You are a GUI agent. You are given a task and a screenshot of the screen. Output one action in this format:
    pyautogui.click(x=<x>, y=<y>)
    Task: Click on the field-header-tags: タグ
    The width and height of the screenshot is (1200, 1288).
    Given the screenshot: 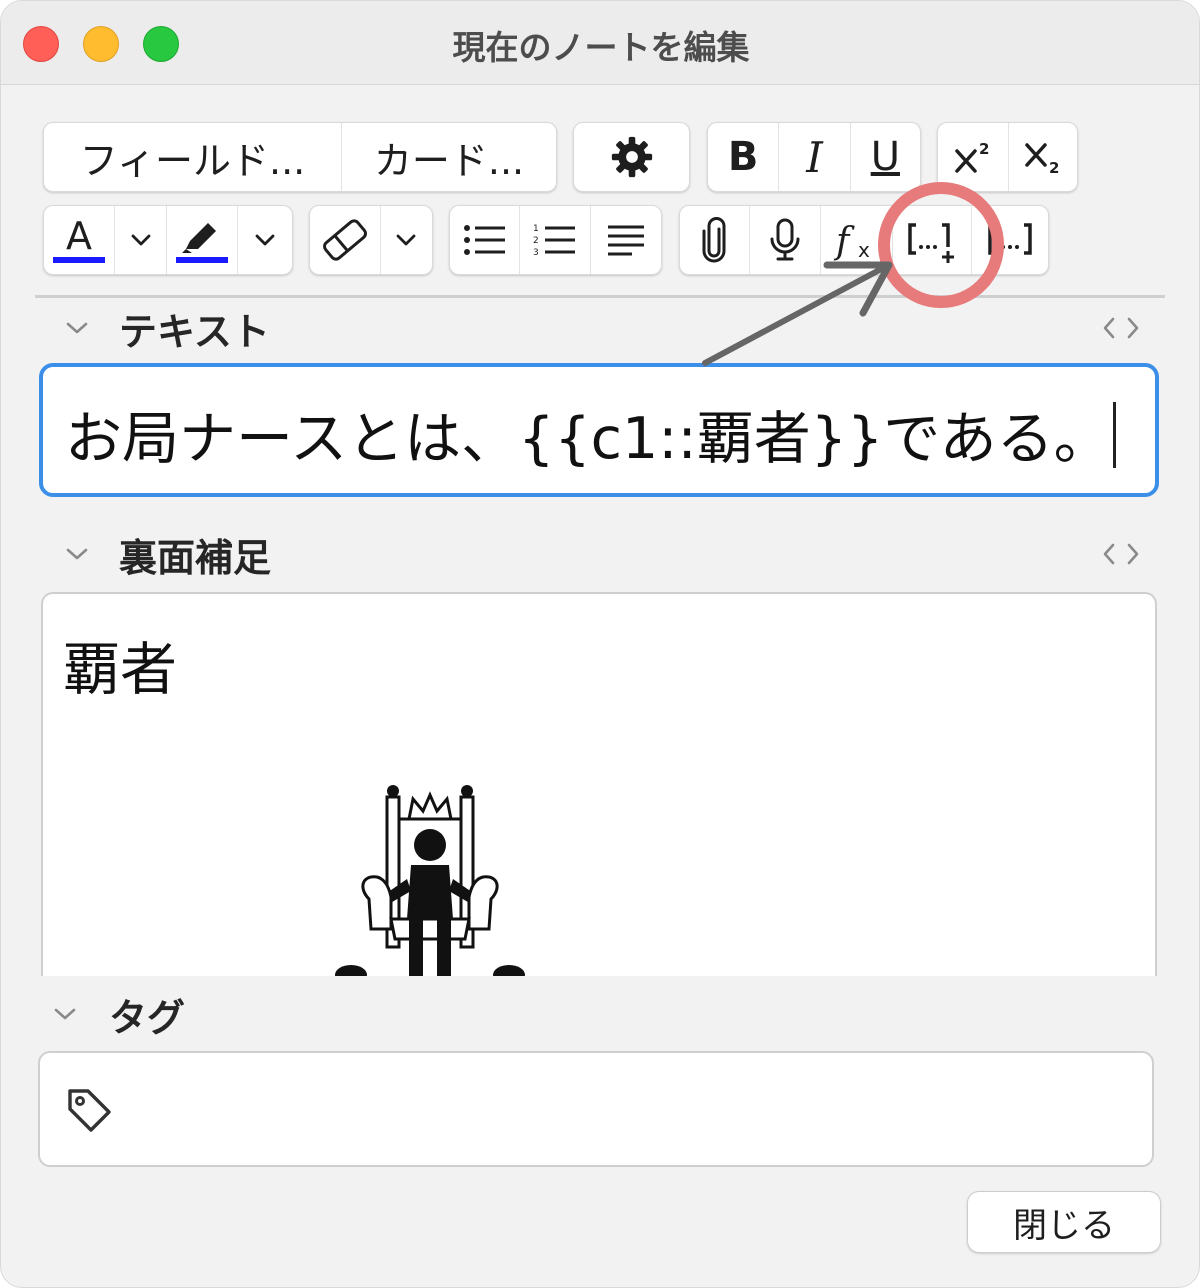 What is the action you would take?
    pyautogui.click(x=118, y=1014)
    